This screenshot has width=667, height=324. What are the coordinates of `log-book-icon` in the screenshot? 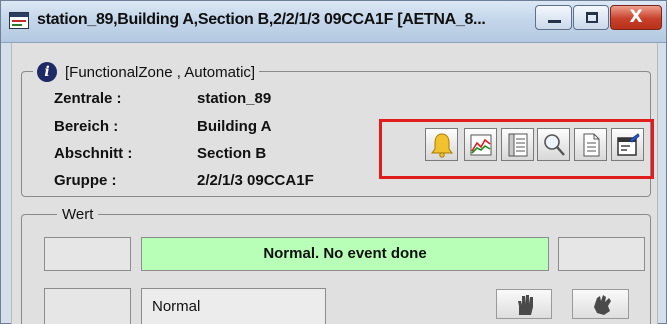 It's located at (518, 145).